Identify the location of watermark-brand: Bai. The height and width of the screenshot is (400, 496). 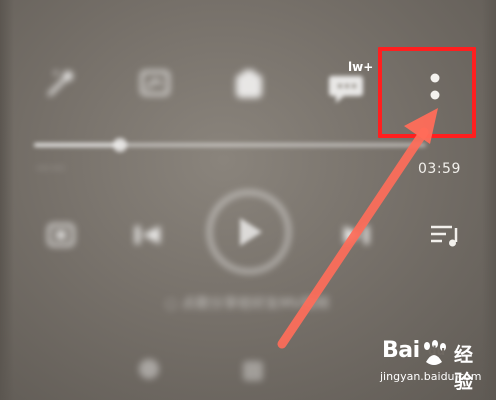
(401, 350).